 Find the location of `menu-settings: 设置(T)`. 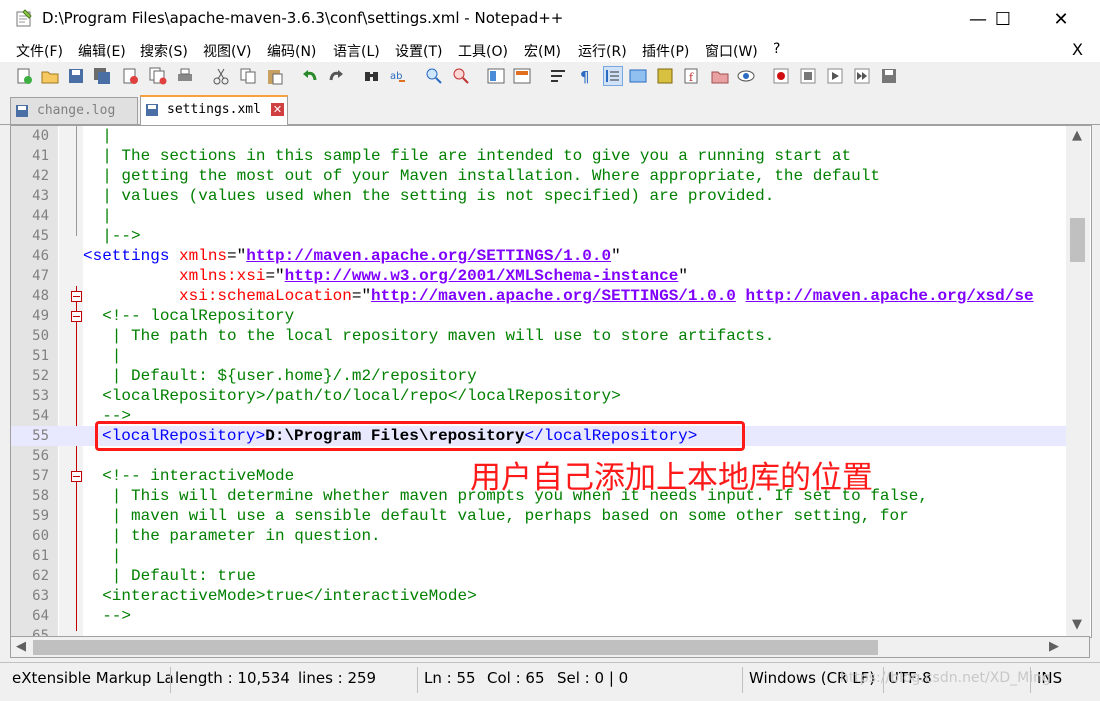

menu-settings: 设置(T) is located at coordinates (418, 51).